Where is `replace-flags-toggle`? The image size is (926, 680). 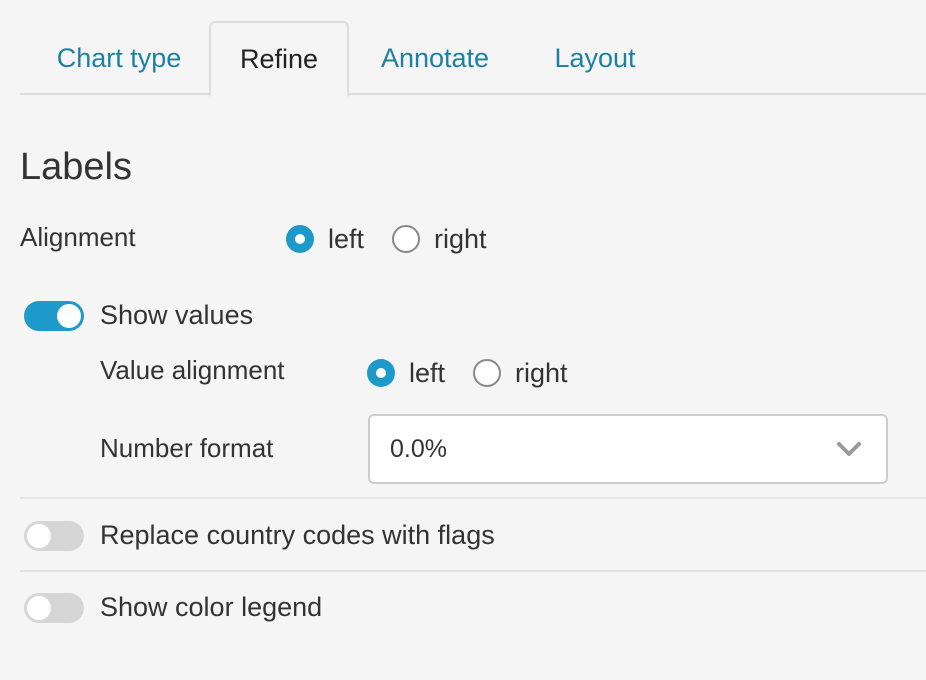 replace-flags-toggle is located at coordinates (54, 536).